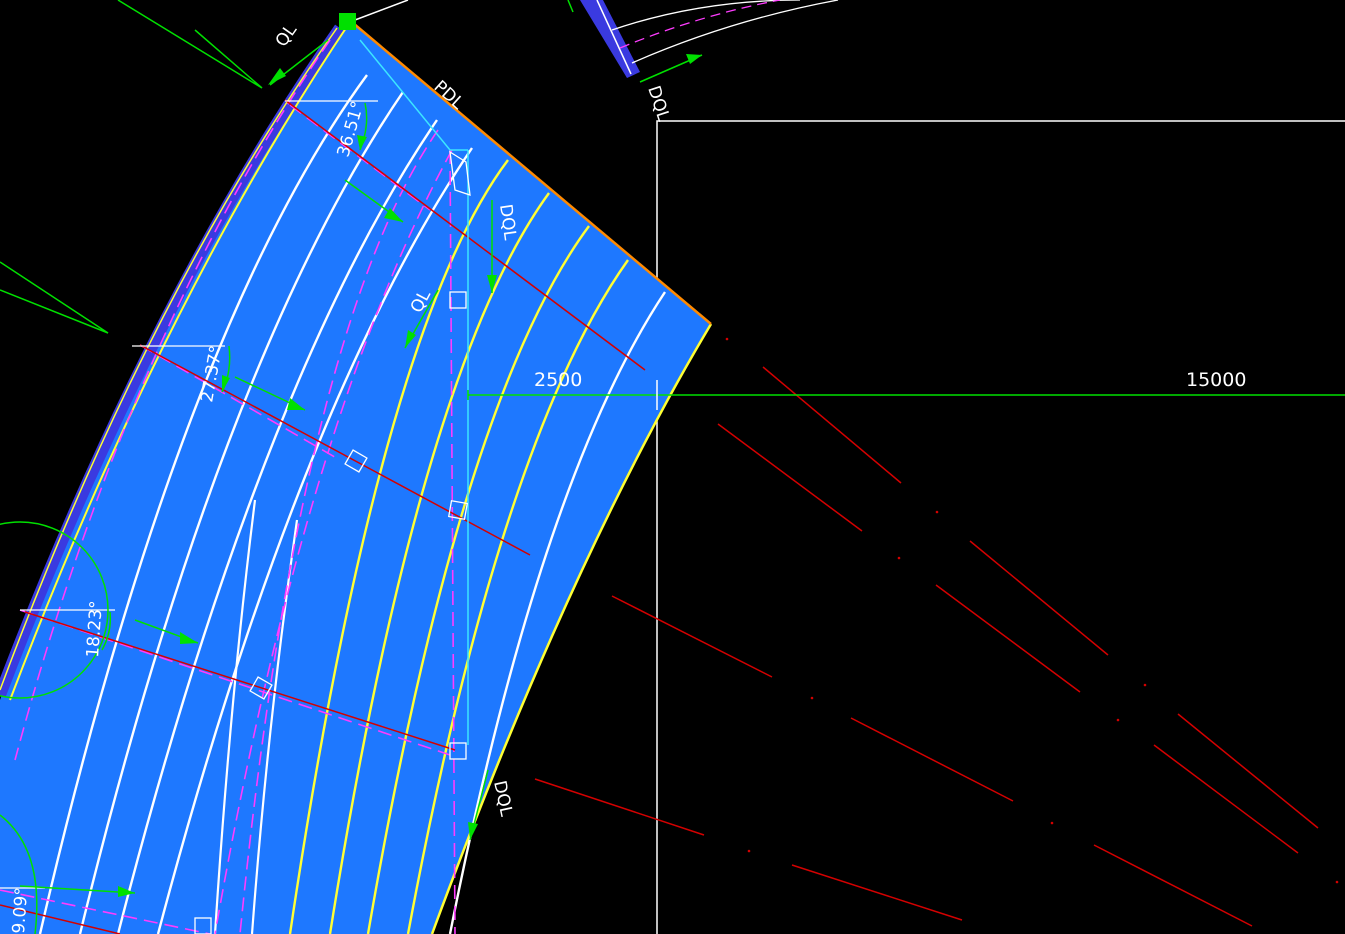 The height and width of the screenshot is (934, 1345). Describe the element at coordinates (20, 910) in the screenshot. I see `angle-label-4: 9.09°` at that location.